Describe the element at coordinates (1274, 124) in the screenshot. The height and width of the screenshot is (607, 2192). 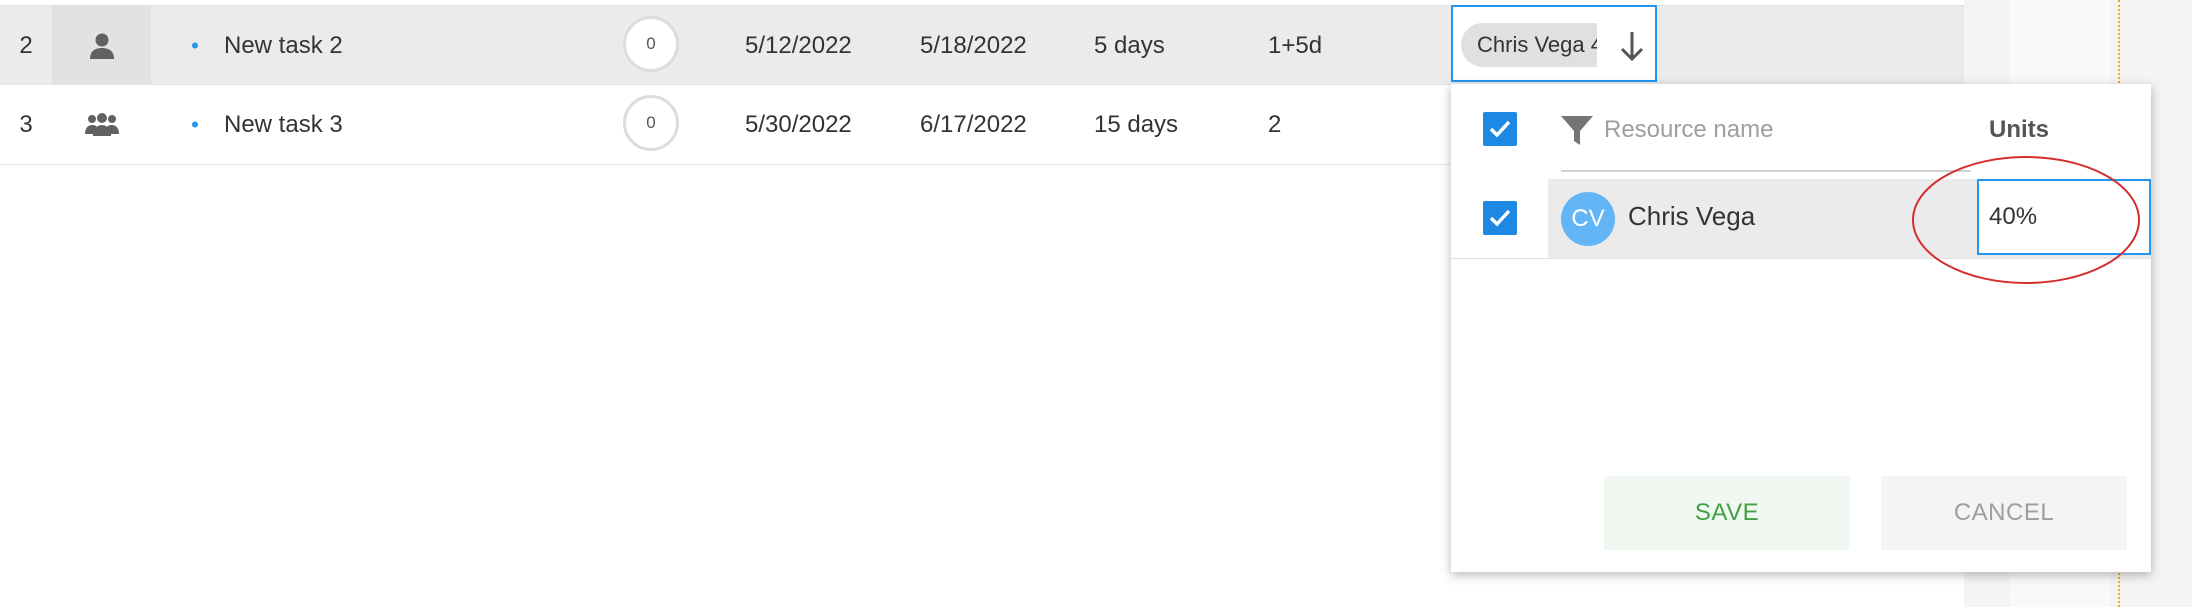
I see `predecessors: 2` at that location.